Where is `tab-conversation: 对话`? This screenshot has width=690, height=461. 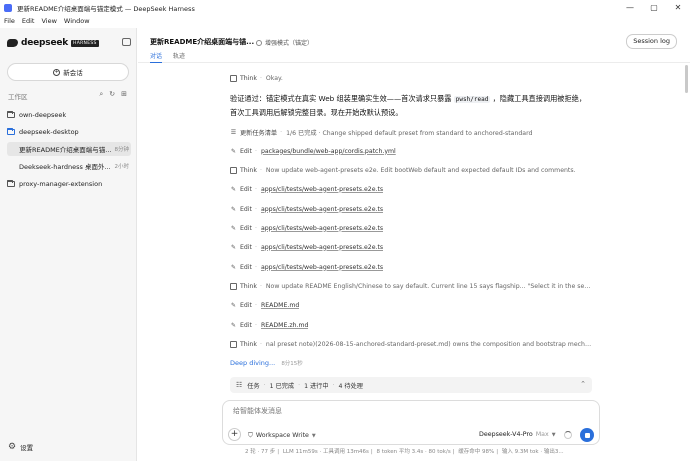 tab-conversation: 对话 is located at coordinates (156, 57).